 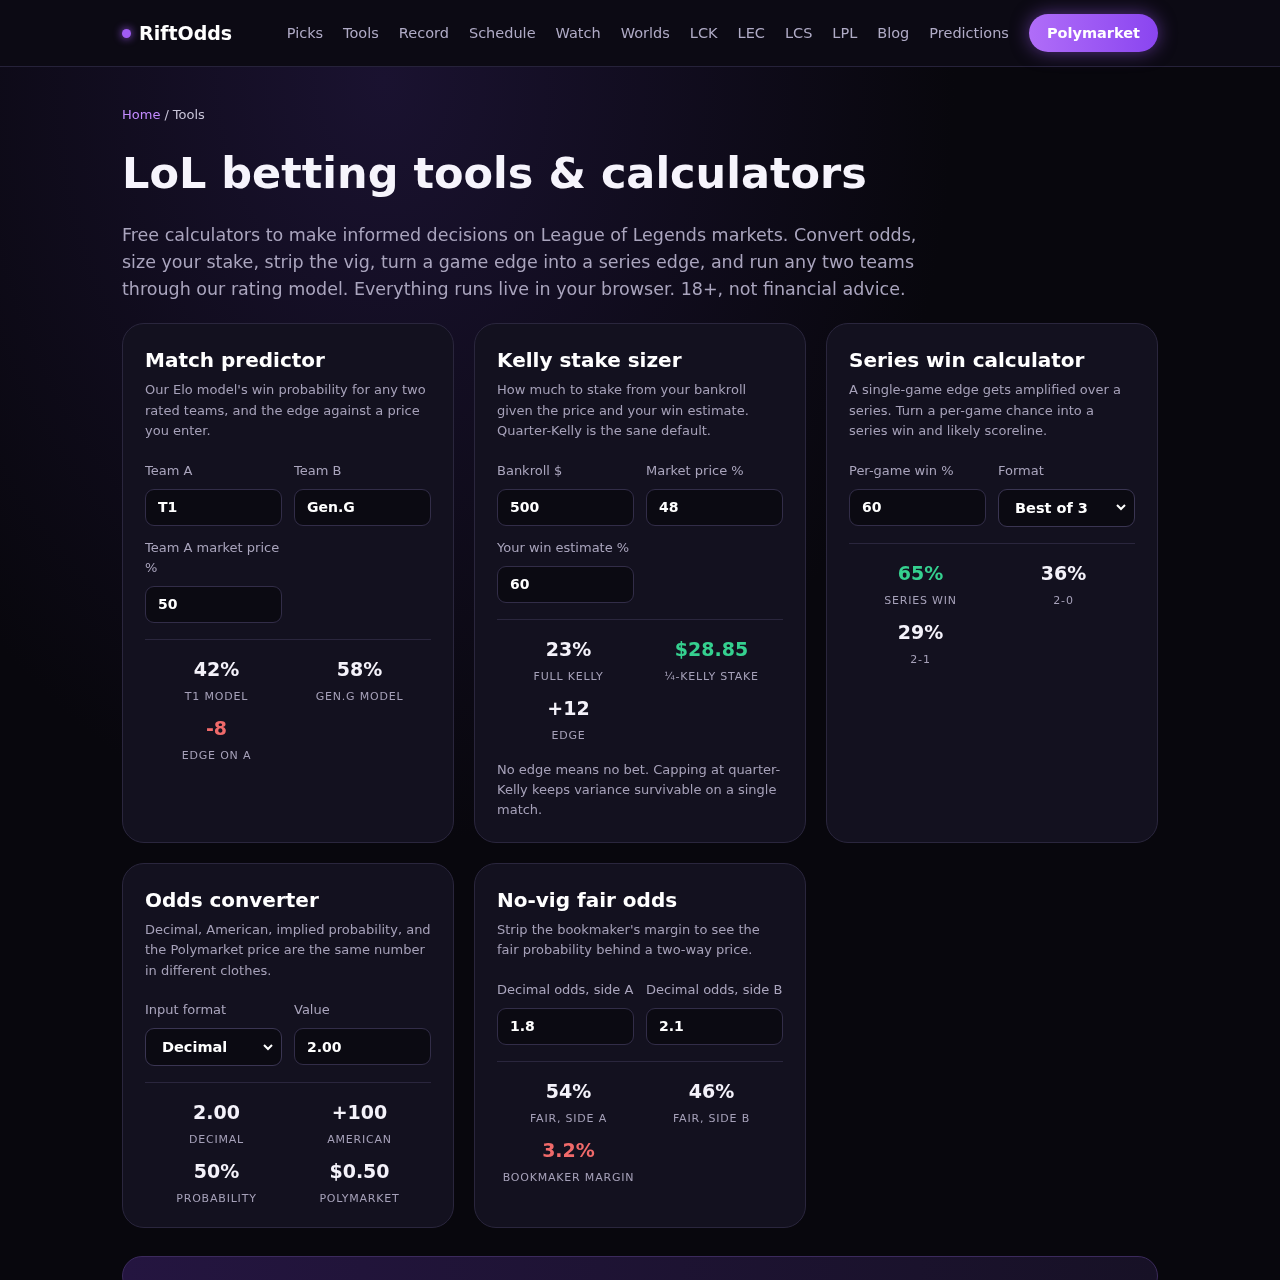 What do you see at coordinates (588, 899) in the screenshot?
I see `card-title: No-vig fair odds` at bounding box center [588, 899].